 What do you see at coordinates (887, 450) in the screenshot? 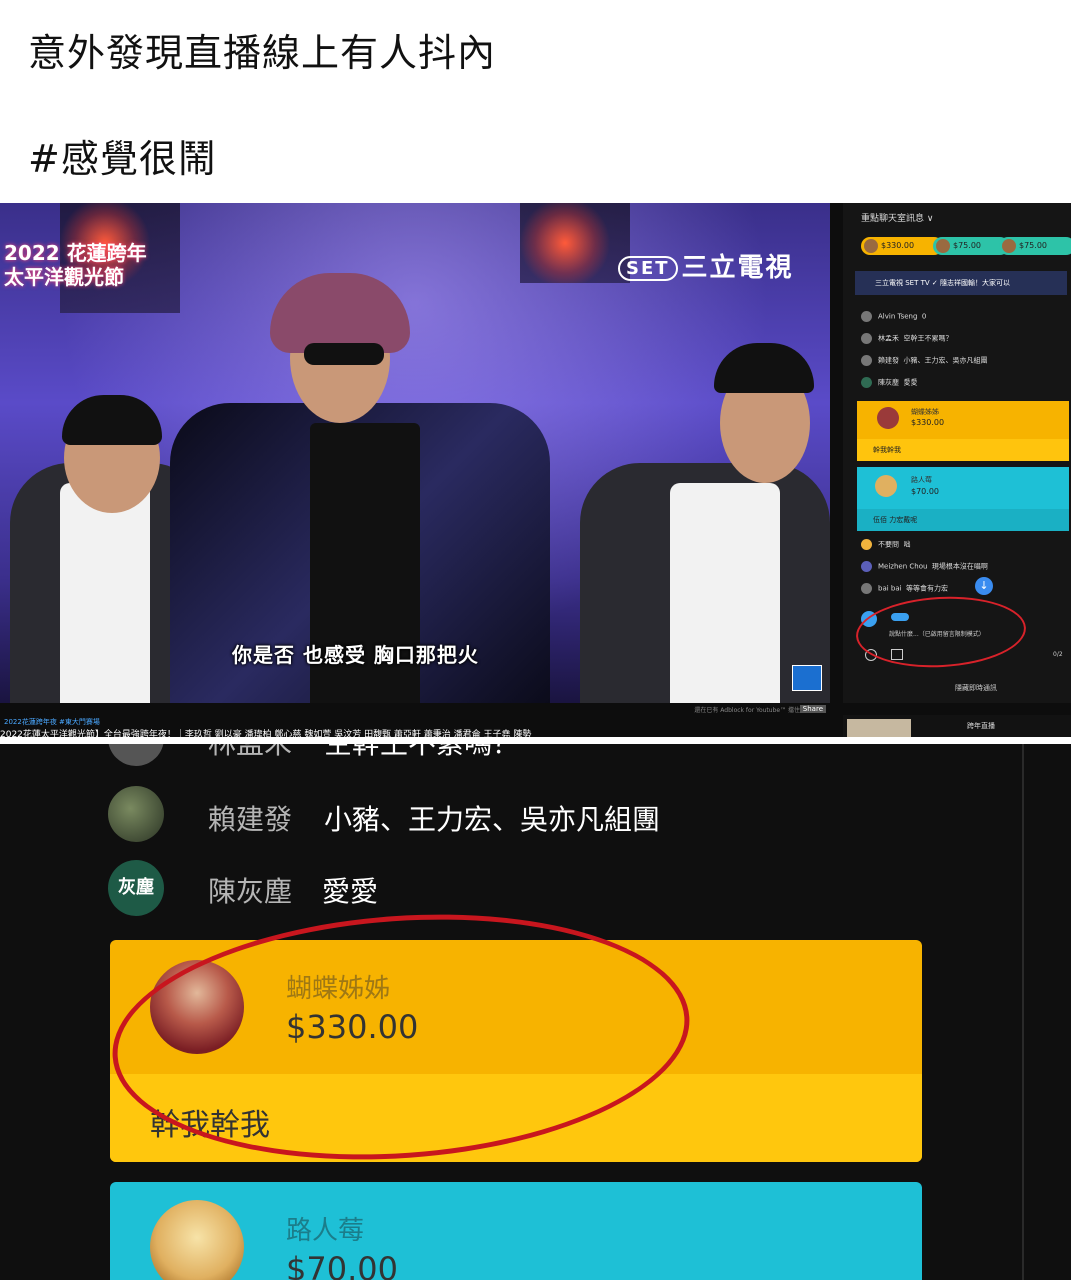
I see `superchat-text: 幹我幹我` at bounding box center [887, 450].